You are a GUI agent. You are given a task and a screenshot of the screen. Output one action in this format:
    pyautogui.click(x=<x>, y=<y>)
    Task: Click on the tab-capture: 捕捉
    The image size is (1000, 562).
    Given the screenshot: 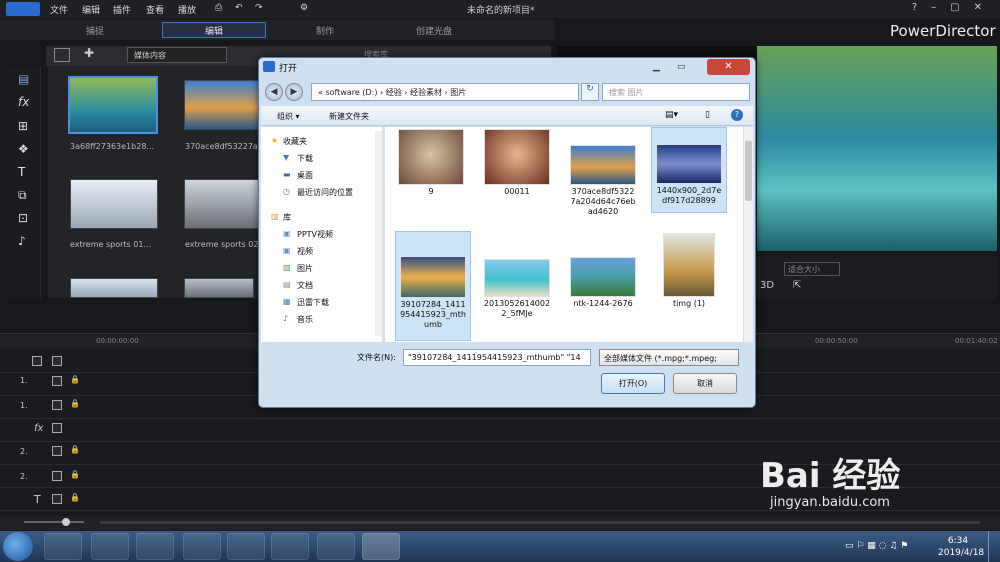 What is the action you would take?
    pyautogui.click(x=95, y=30)
    